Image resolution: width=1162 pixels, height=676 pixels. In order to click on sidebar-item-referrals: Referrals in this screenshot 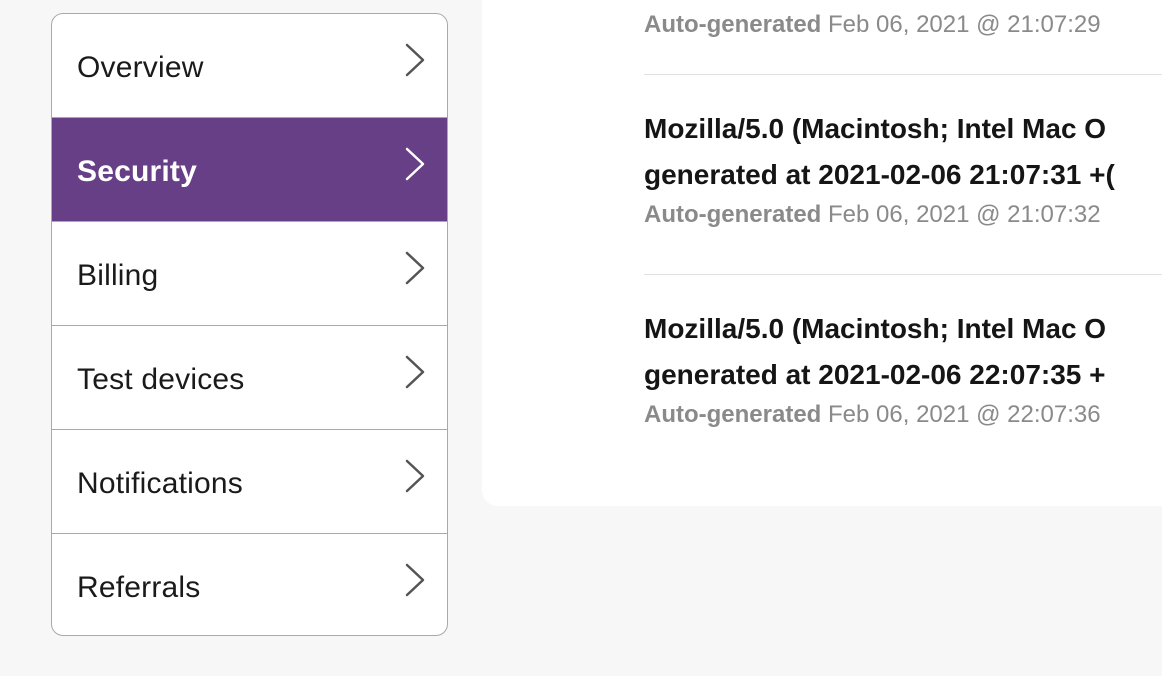, I will do `click(249, 584)`.